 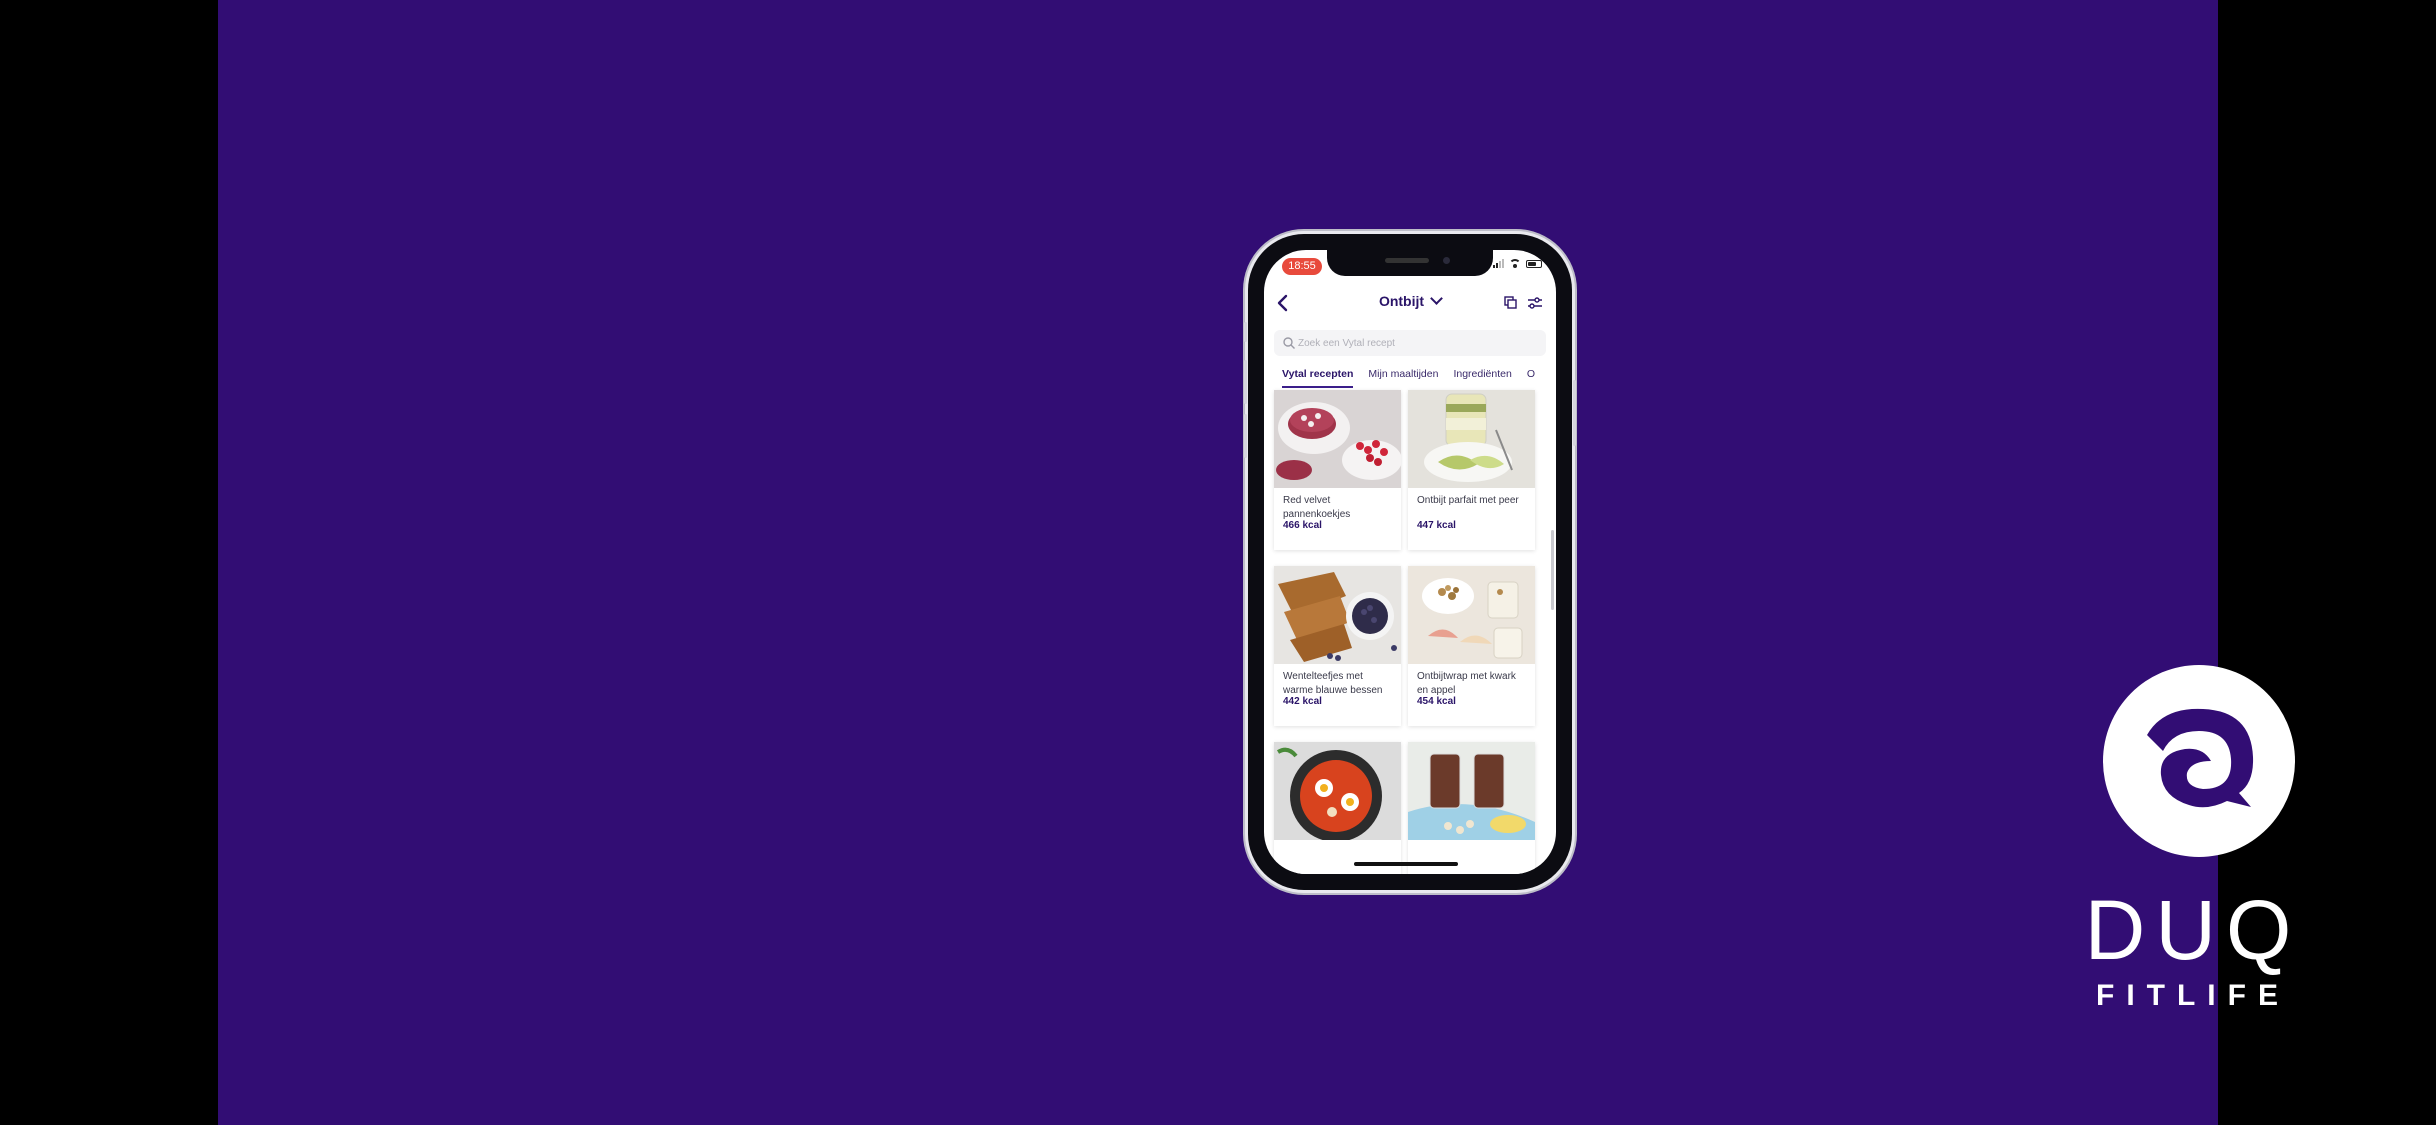 What do you see at coordinates (1318, 378) in the screenshot?
I see `tab-vytal-recepten: Vytal recepten` at bounding box center [1318, 378].